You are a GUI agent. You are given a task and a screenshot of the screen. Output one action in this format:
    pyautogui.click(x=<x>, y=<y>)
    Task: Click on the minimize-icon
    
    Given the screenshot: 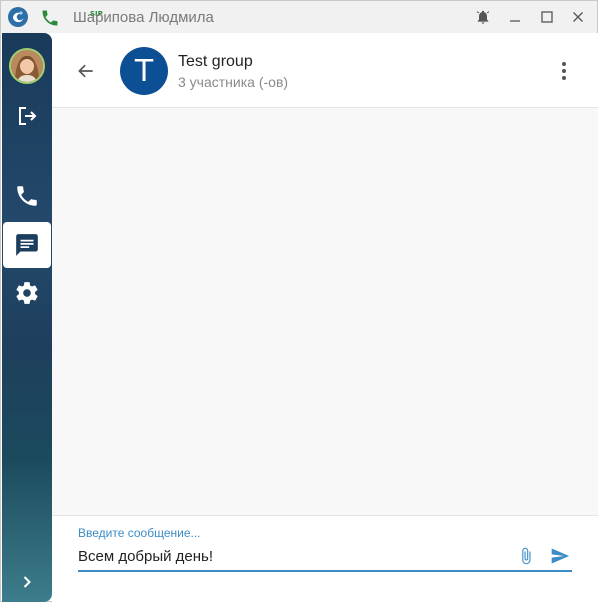 What is the action you would take?
    pyautogui.click(x=515, y=21)
    